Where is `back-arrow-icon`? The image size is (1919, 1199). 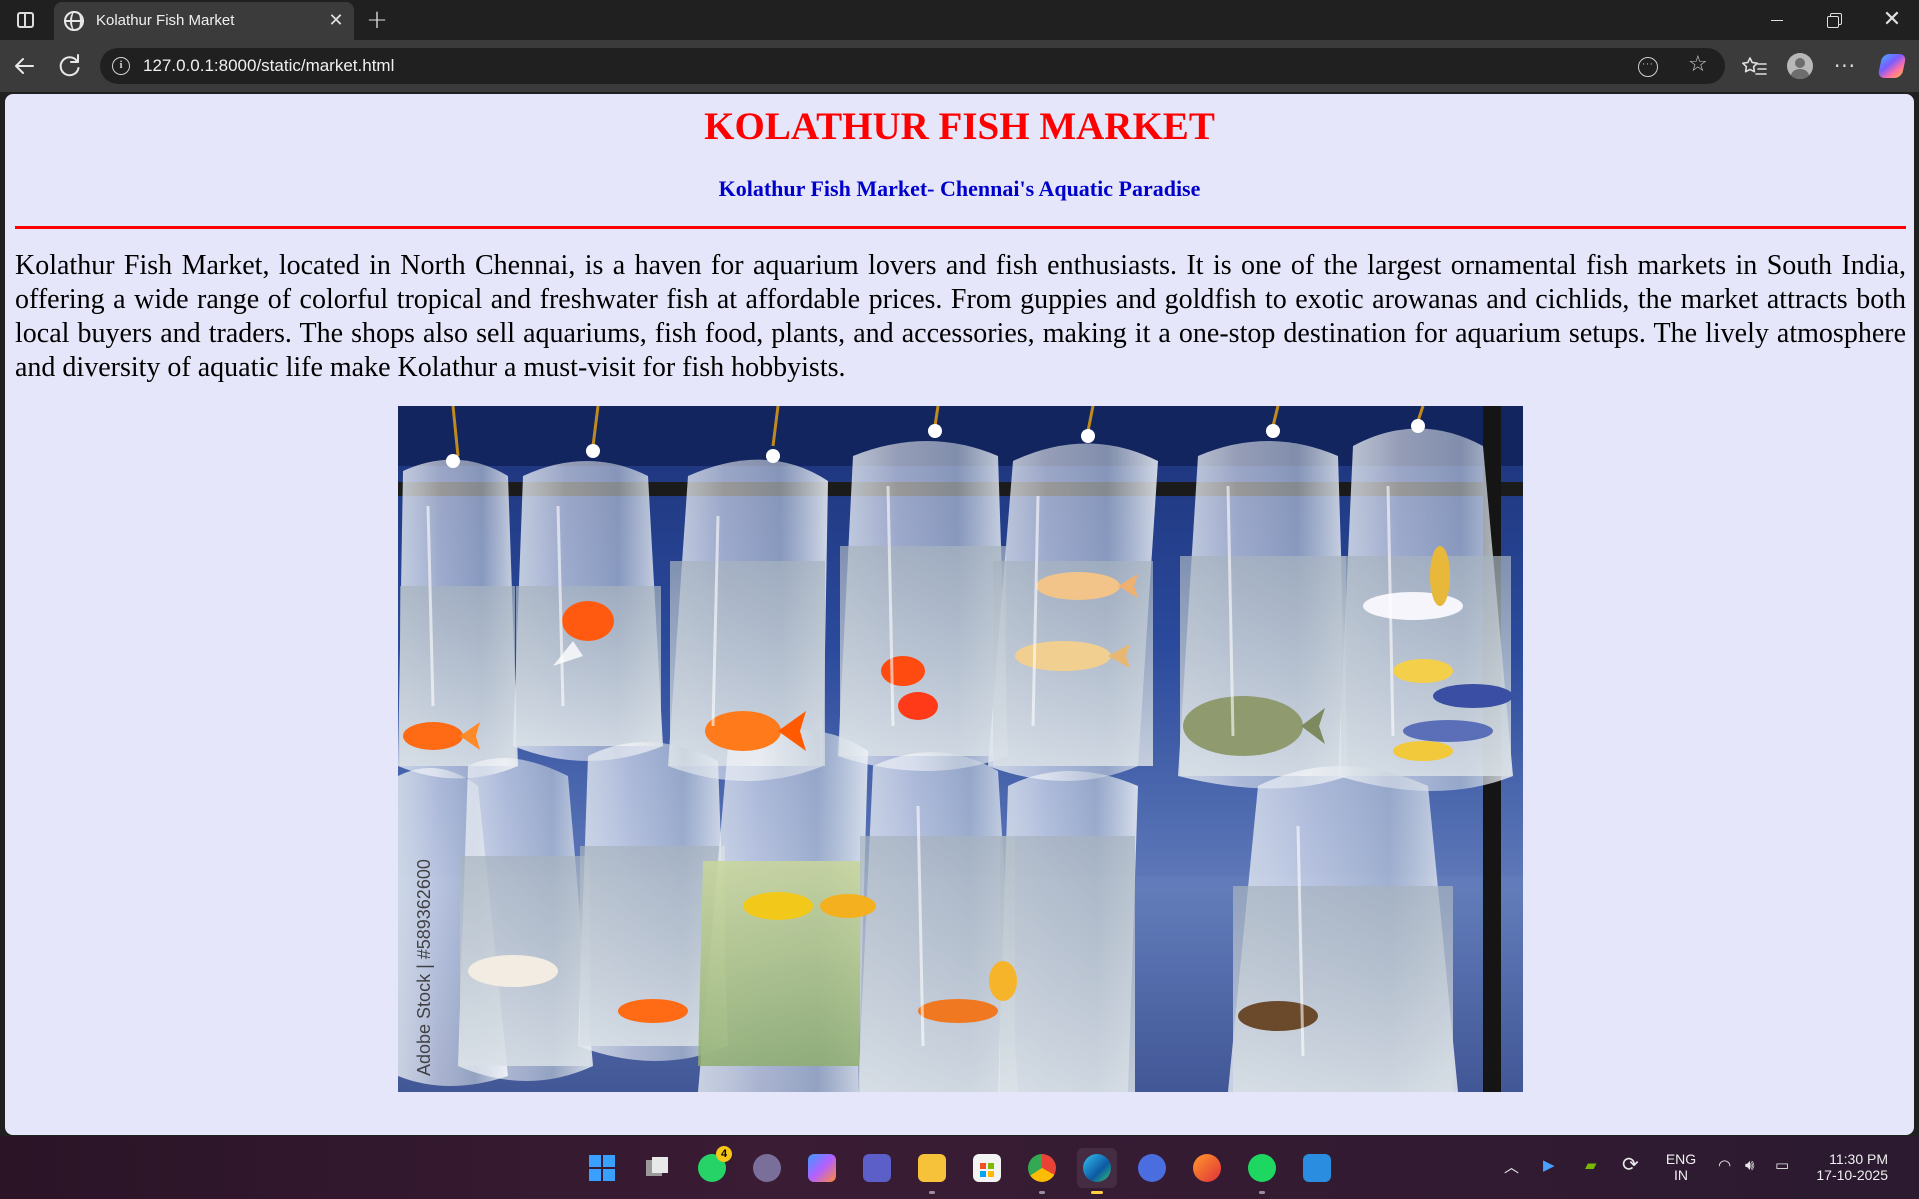
back-arrow-icon is located at coordinates (24, 66).